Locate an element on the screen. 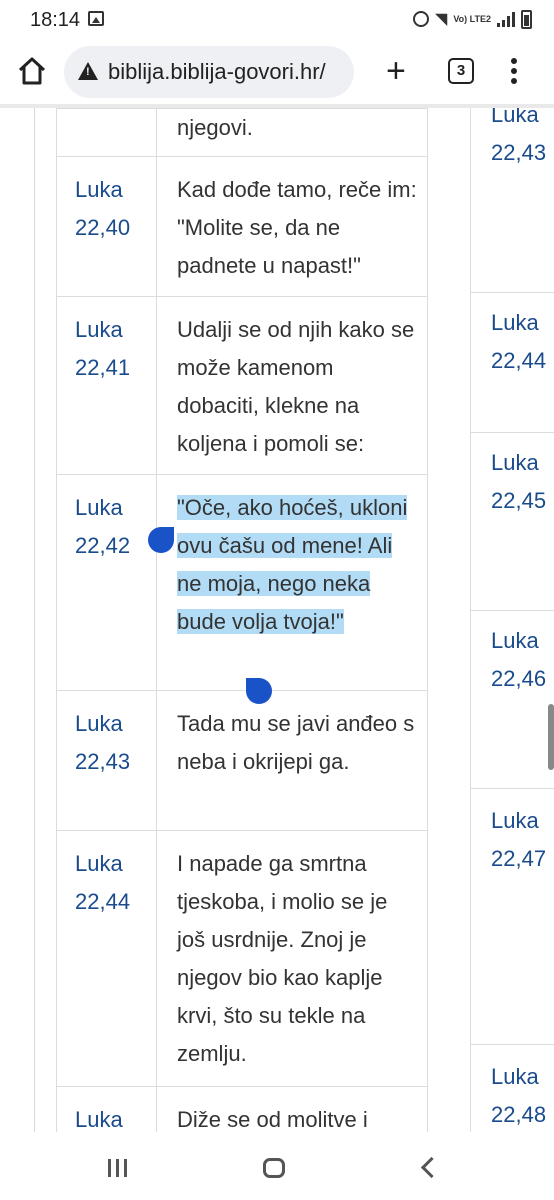 This screenshot has width=554, height=1200. back-button is located at coordinates (431, 1167).